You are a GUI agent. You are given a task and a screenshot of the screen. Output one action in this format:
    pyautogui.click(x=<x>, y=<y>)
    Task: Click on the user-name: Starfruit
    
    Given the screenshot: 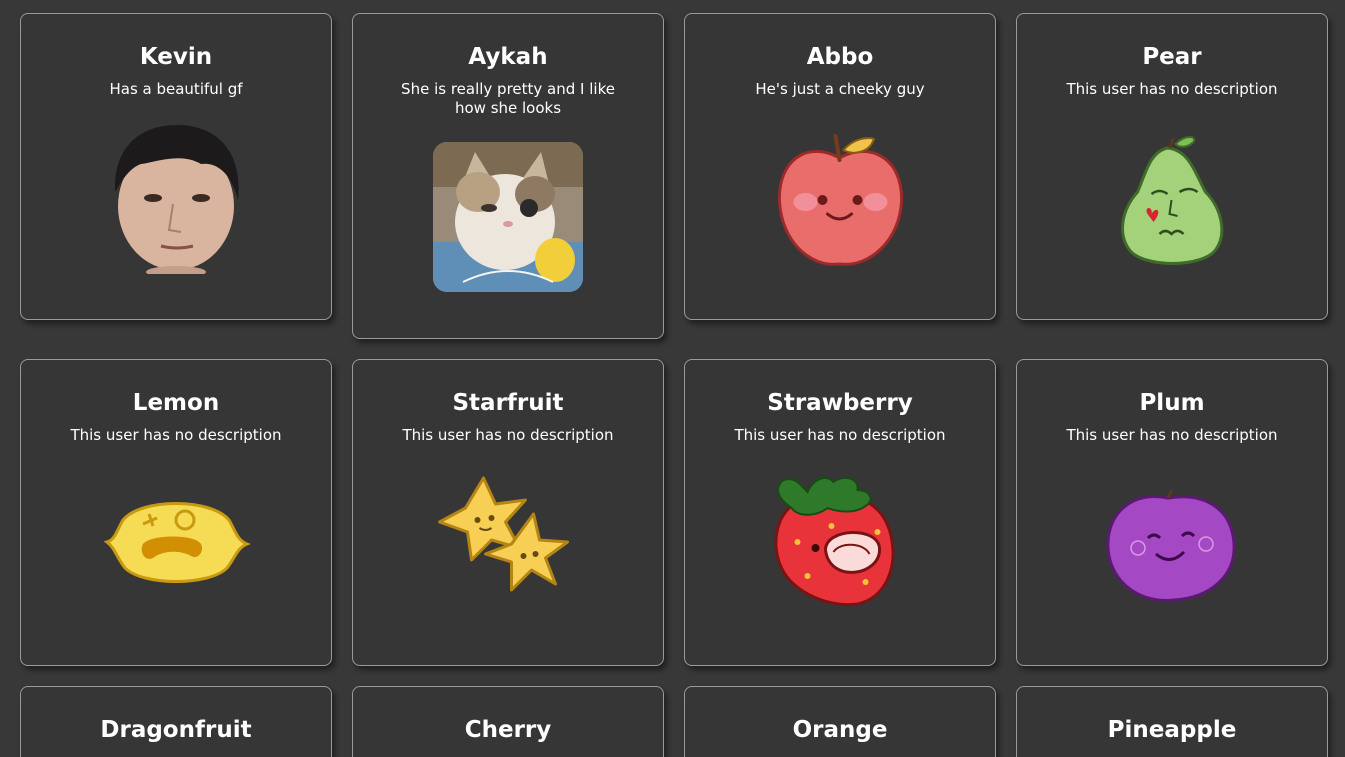 What is the action you would take?
    pyautogui.click(x=508, y=403)
    